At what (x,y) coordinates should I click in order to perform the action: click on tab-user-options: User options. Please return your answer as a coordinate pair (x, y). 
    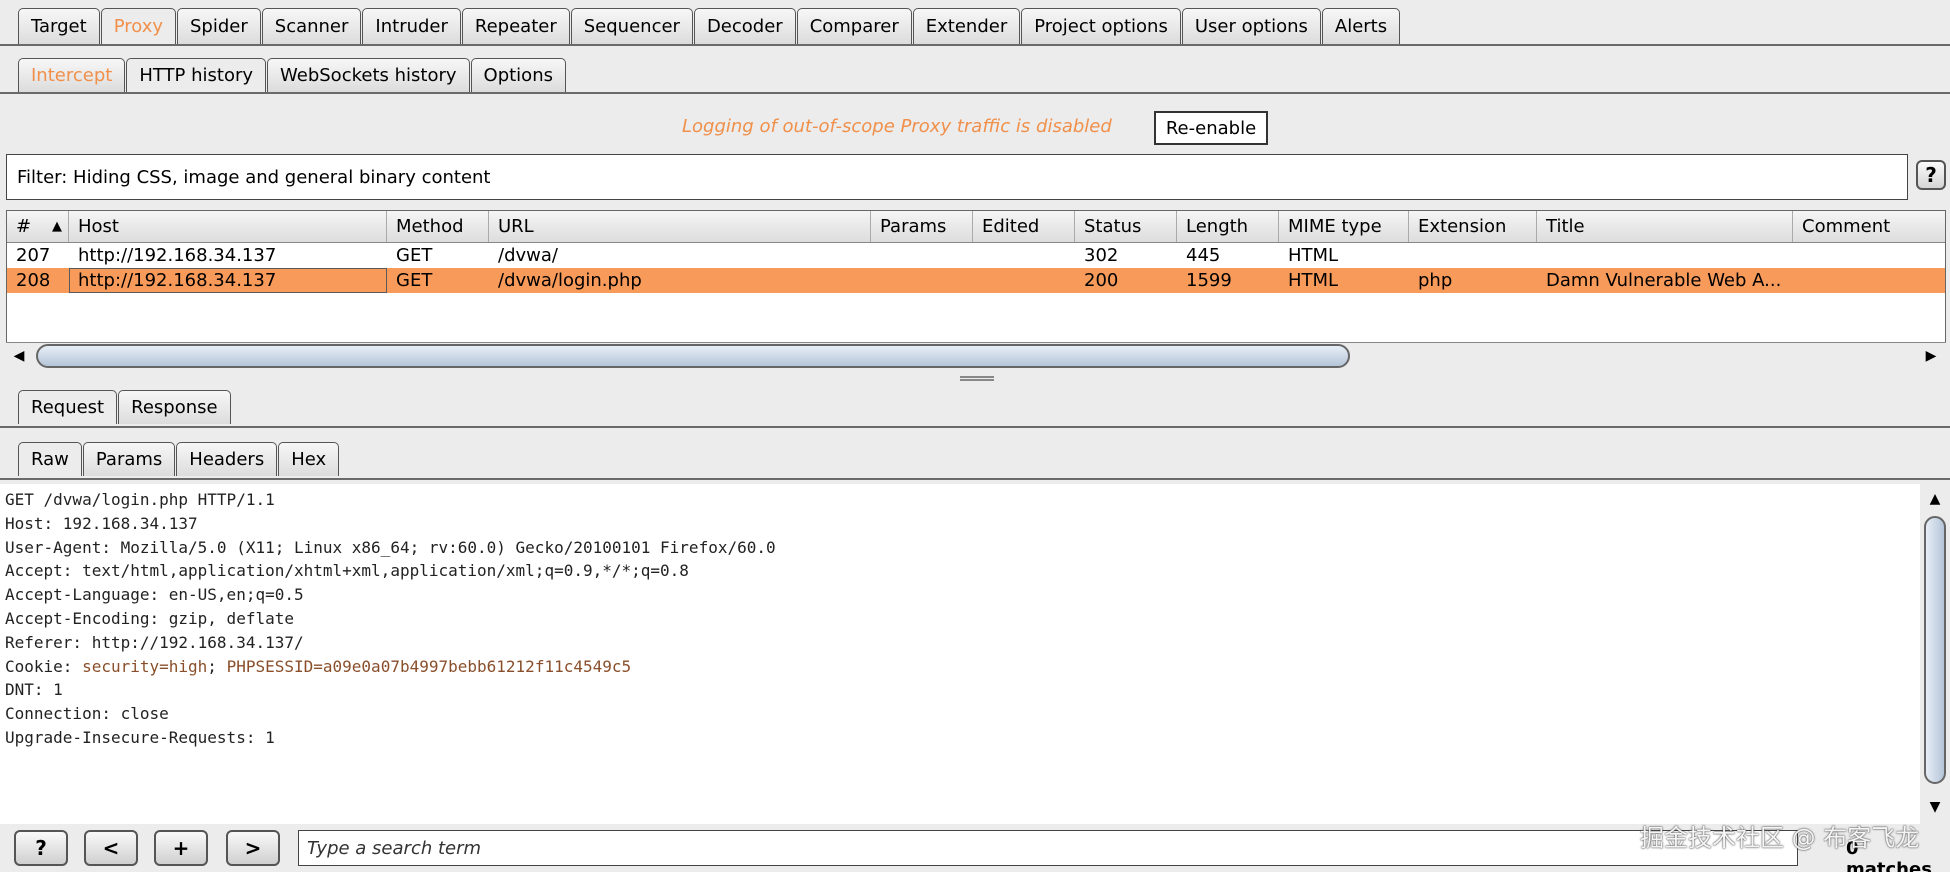
    Looking at the image, I should click on (1251, 26).